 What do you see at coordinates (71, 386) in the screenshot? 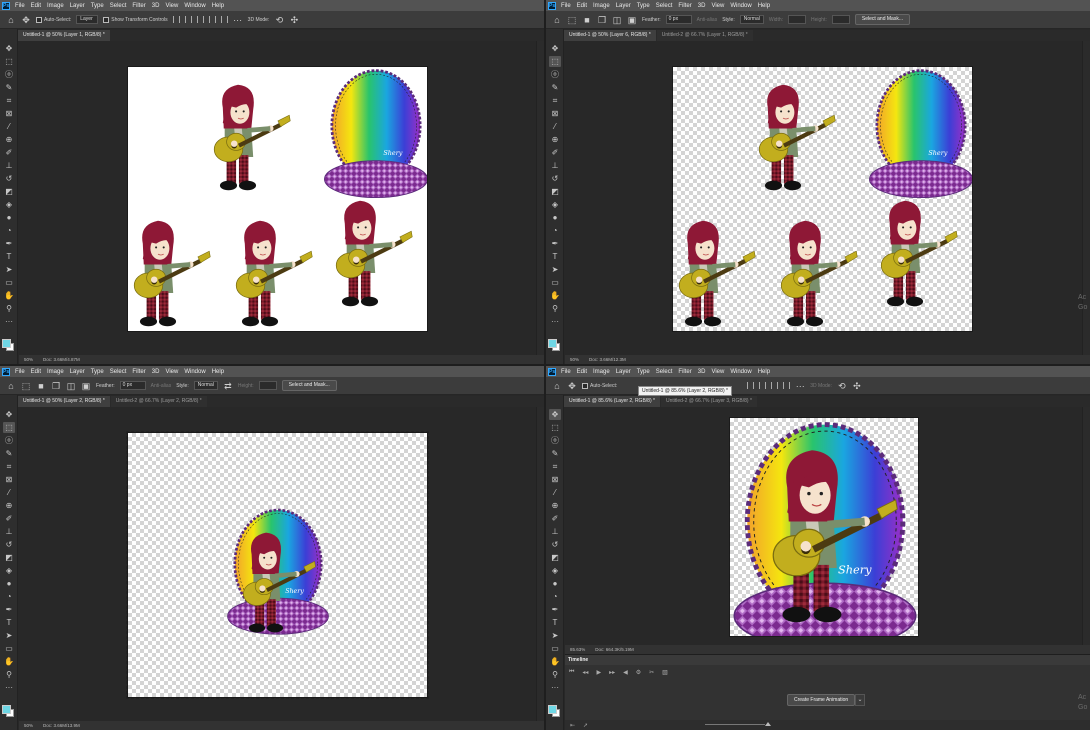
I see `subtract-selection-icon: ◫` at bounding box center [71, 386].